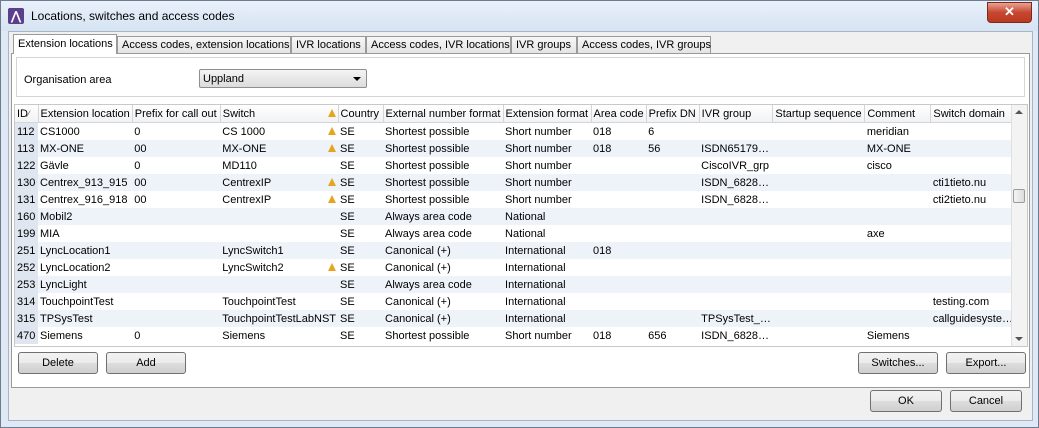  Describe the element at coordinates (85, 216) in the screenshot. I see `cell-extension-location: Mobil2` at that location.